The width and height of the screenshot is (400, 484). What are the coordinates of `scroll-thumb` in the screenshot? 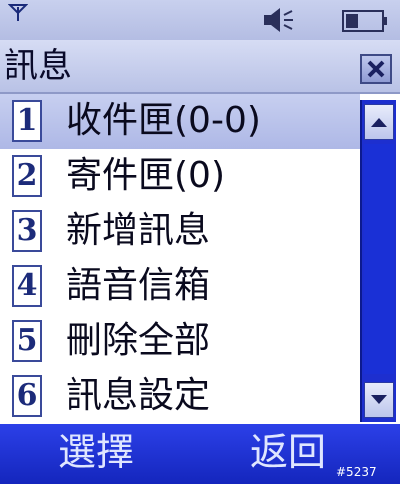 It's located at (379, 259).